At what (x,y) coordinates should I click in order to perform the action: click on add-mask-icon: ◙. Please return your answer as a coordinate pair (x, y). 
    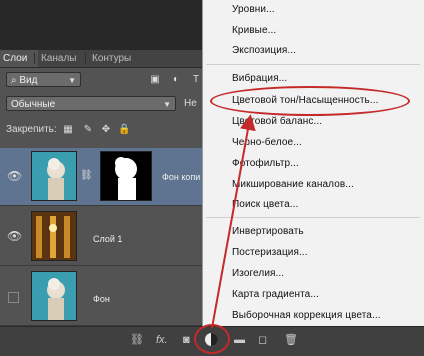
    Looking at the image, I should click on (186, 340).